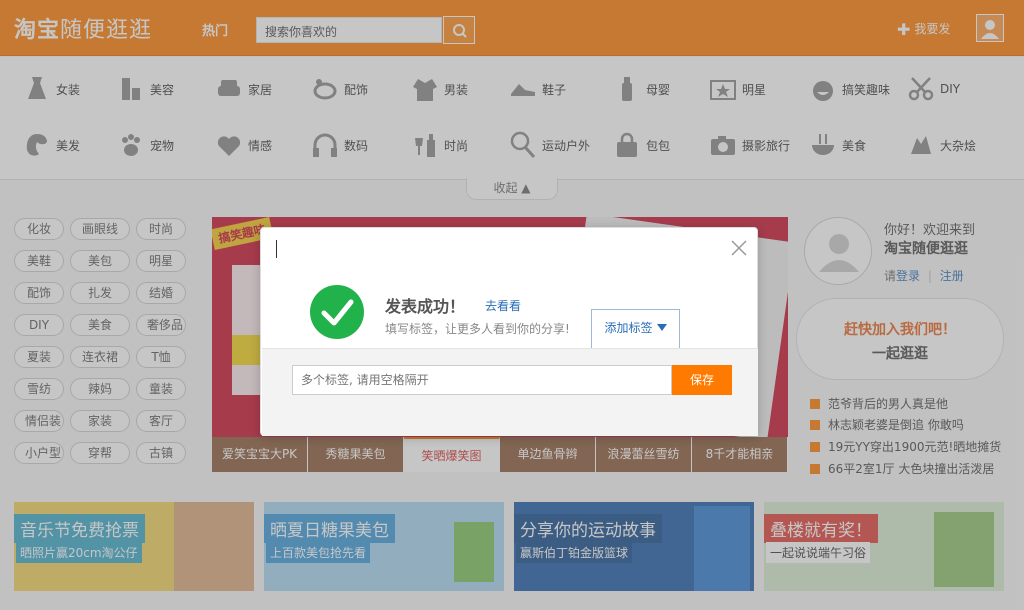 This screenshot has width=1024, height=610. Describe the element at coordinates (425, 306) in the screenshot. I see `success-title: 发表成功！` at that location.